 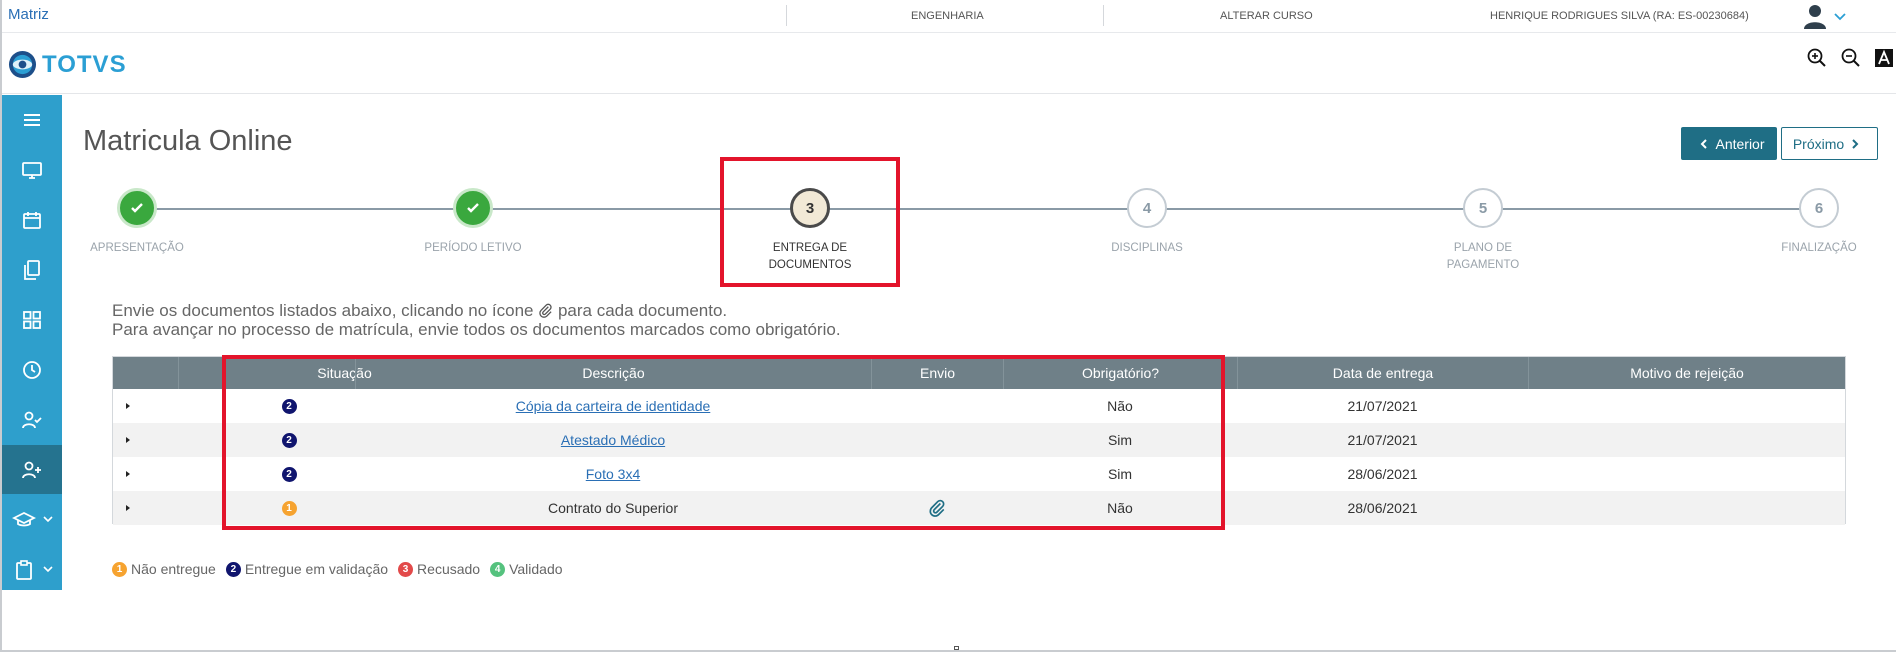 I want to click on brand-link: Matriz, so click(x=28, y=14).